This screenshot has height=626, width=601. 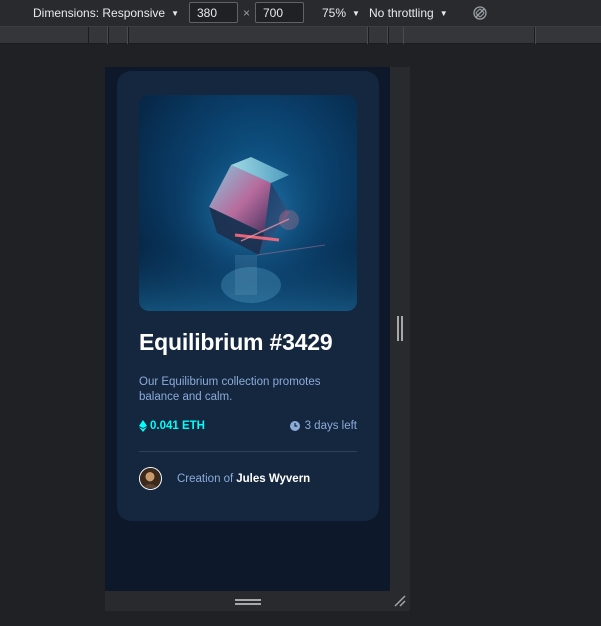 What do you see at coordinates (248, 223) in the screenshot?
I see `cube-illustration` at bounding box center [248, 223].